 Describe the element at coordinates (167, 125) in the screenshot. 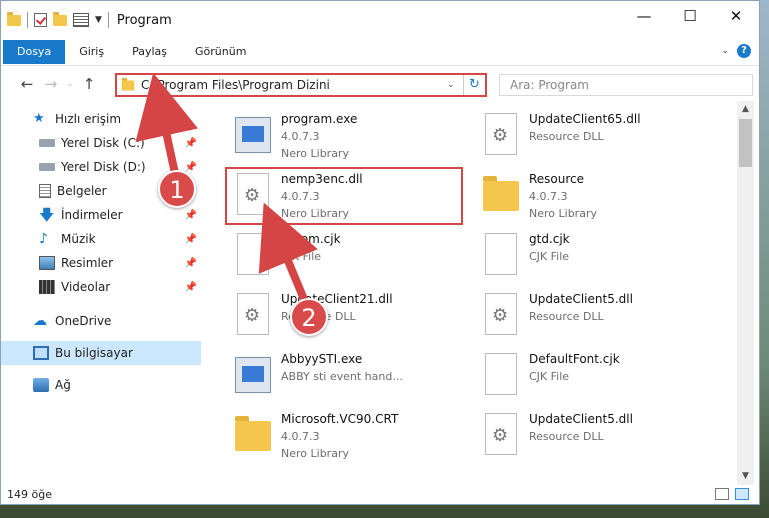

I see `arrow-to-address-bar` at that location.